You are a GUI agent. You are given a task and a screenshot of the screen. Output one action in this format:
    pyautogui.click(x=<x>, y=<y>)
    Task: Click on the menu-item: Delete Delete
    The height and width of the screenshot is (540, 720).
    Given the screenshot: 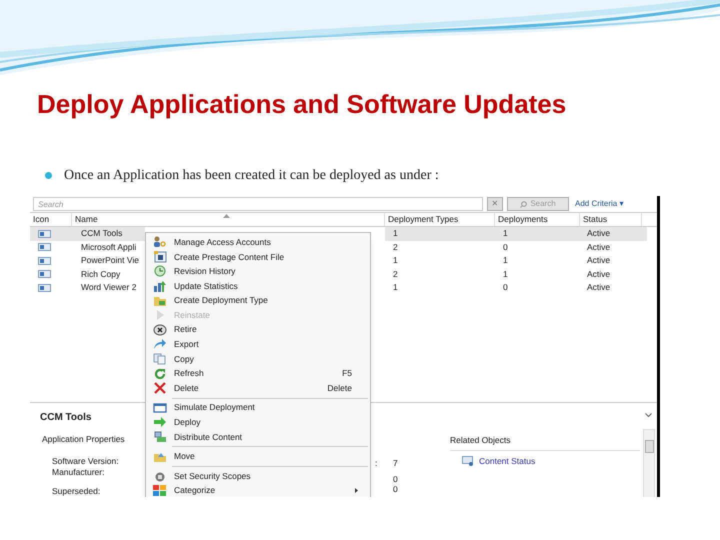 What is the action you would take?
    pyautogui.click(x=258, y=388)
    